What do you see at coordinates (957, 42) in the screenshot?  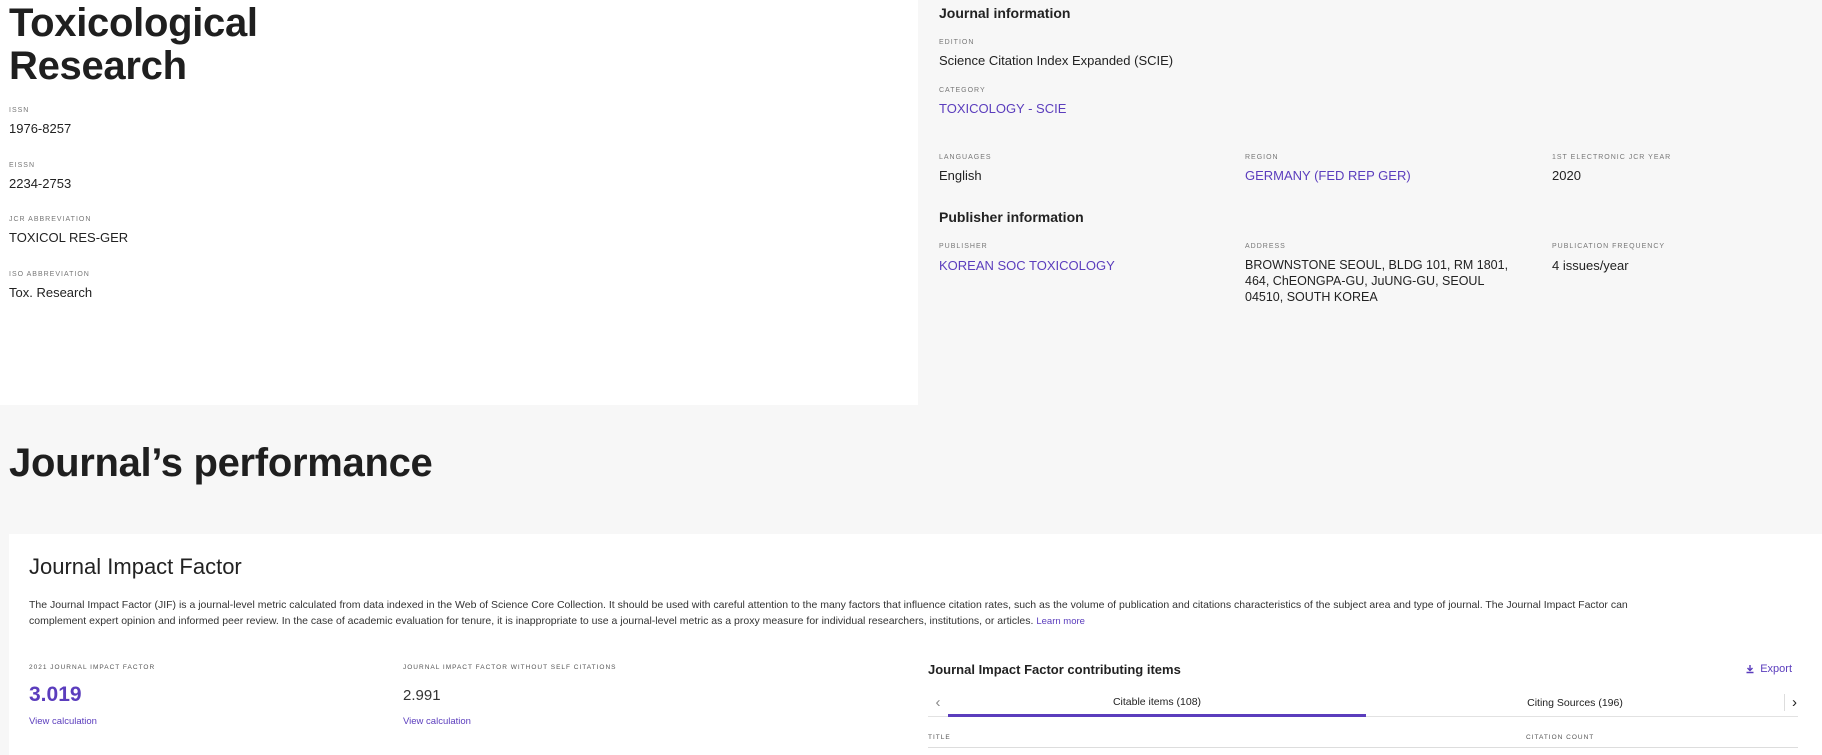 I see `edition-label: EDITION` at bounding box center [957, 42].